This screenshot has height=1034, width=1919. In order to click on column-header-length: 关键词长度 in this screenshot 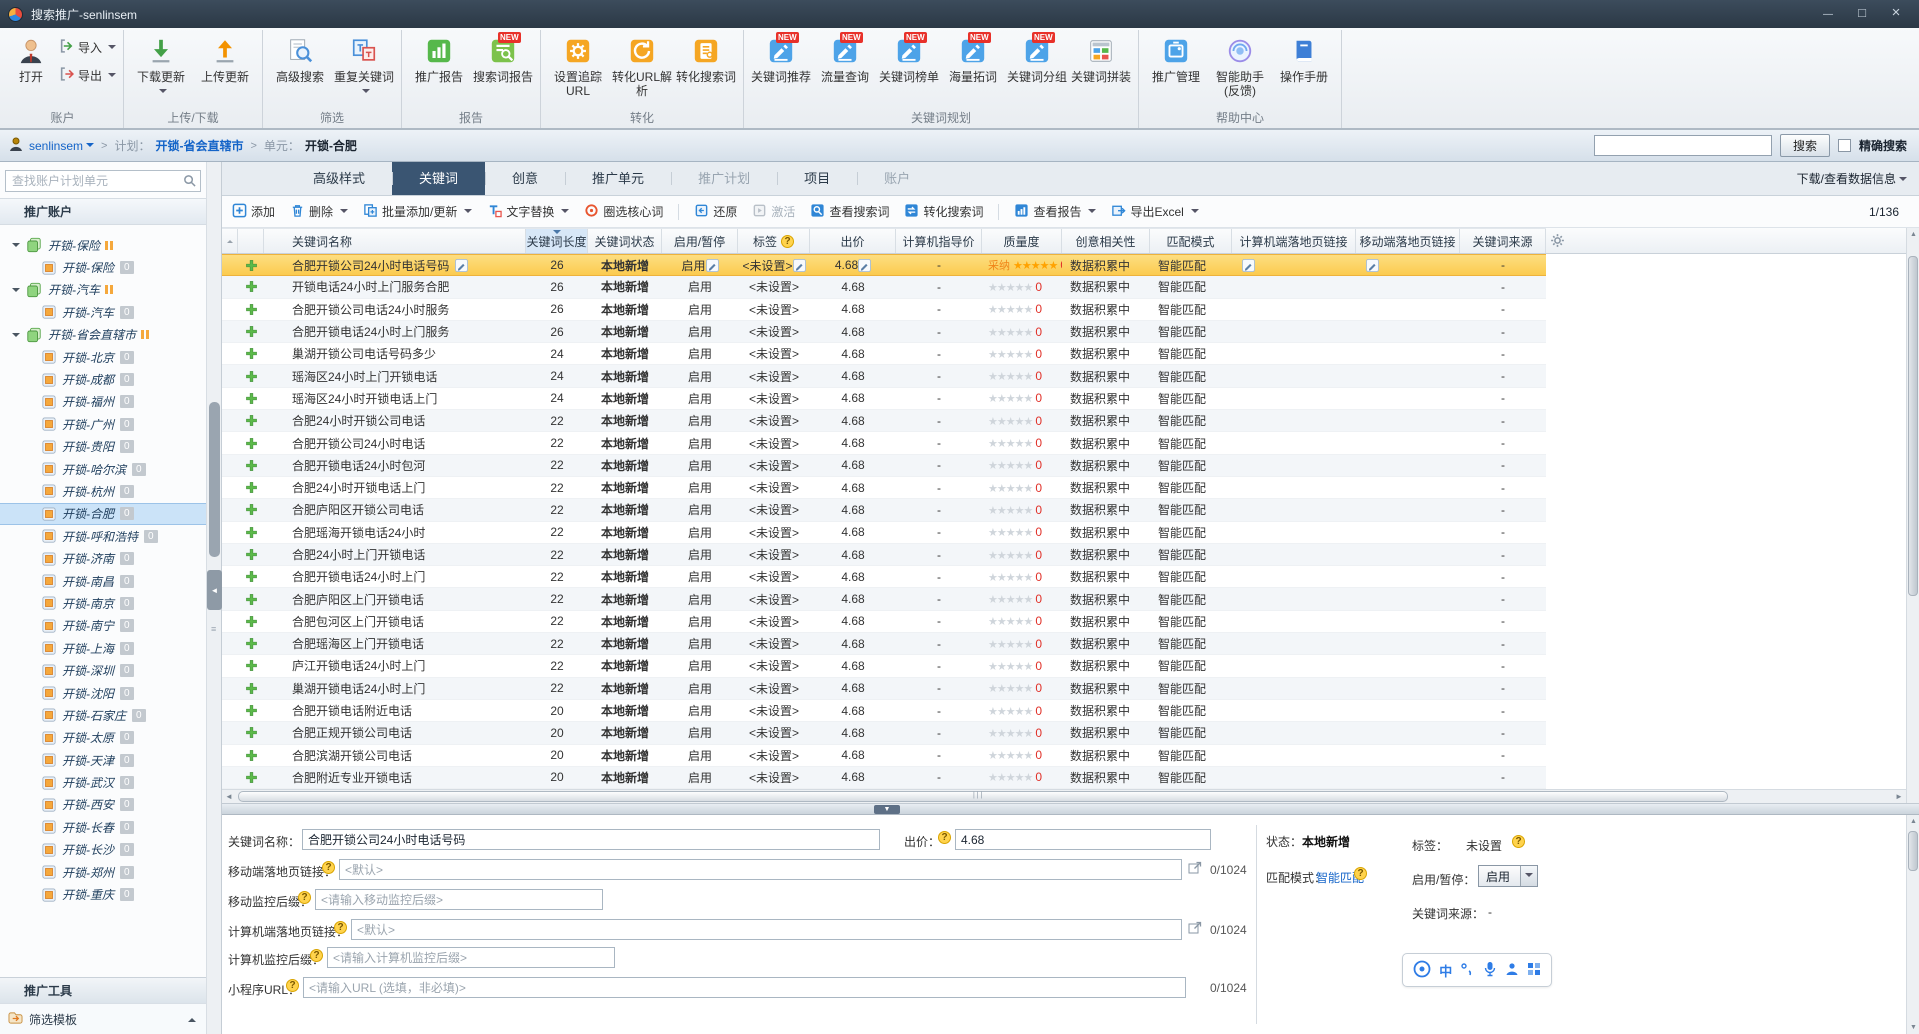, I will do `click(557, 241)`.